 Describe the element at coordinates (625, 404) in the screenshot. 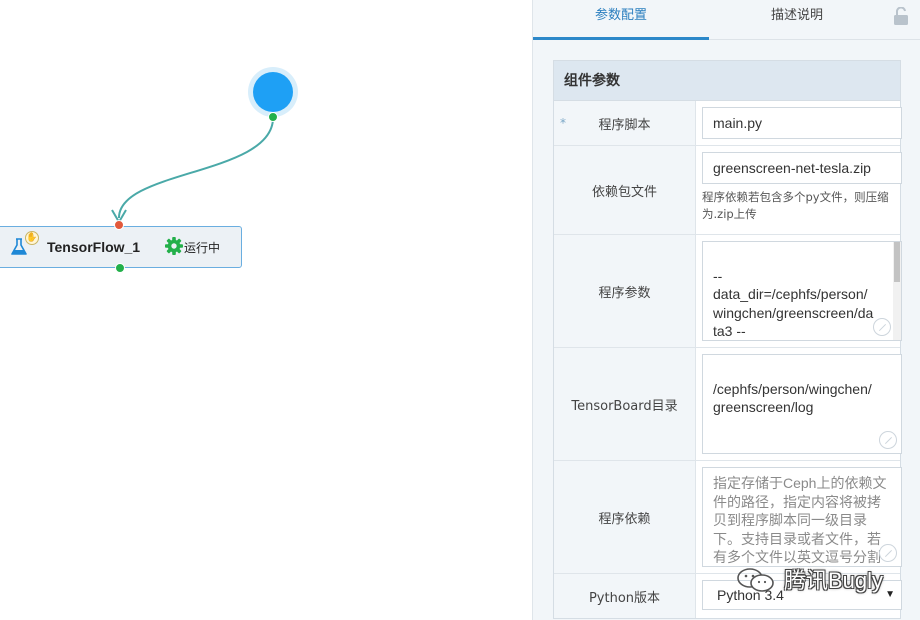

I see `label-tensorboard: TensorBoard目录` at that location.